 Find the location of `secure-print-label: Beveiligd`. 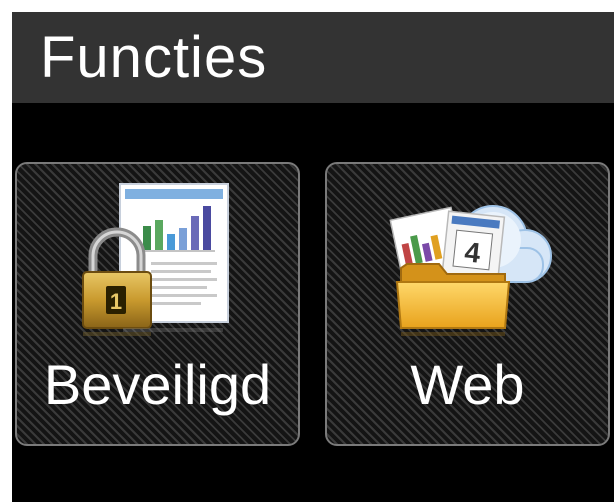

secure-print-label: Beveiligd is located at coordinates (157, 384).